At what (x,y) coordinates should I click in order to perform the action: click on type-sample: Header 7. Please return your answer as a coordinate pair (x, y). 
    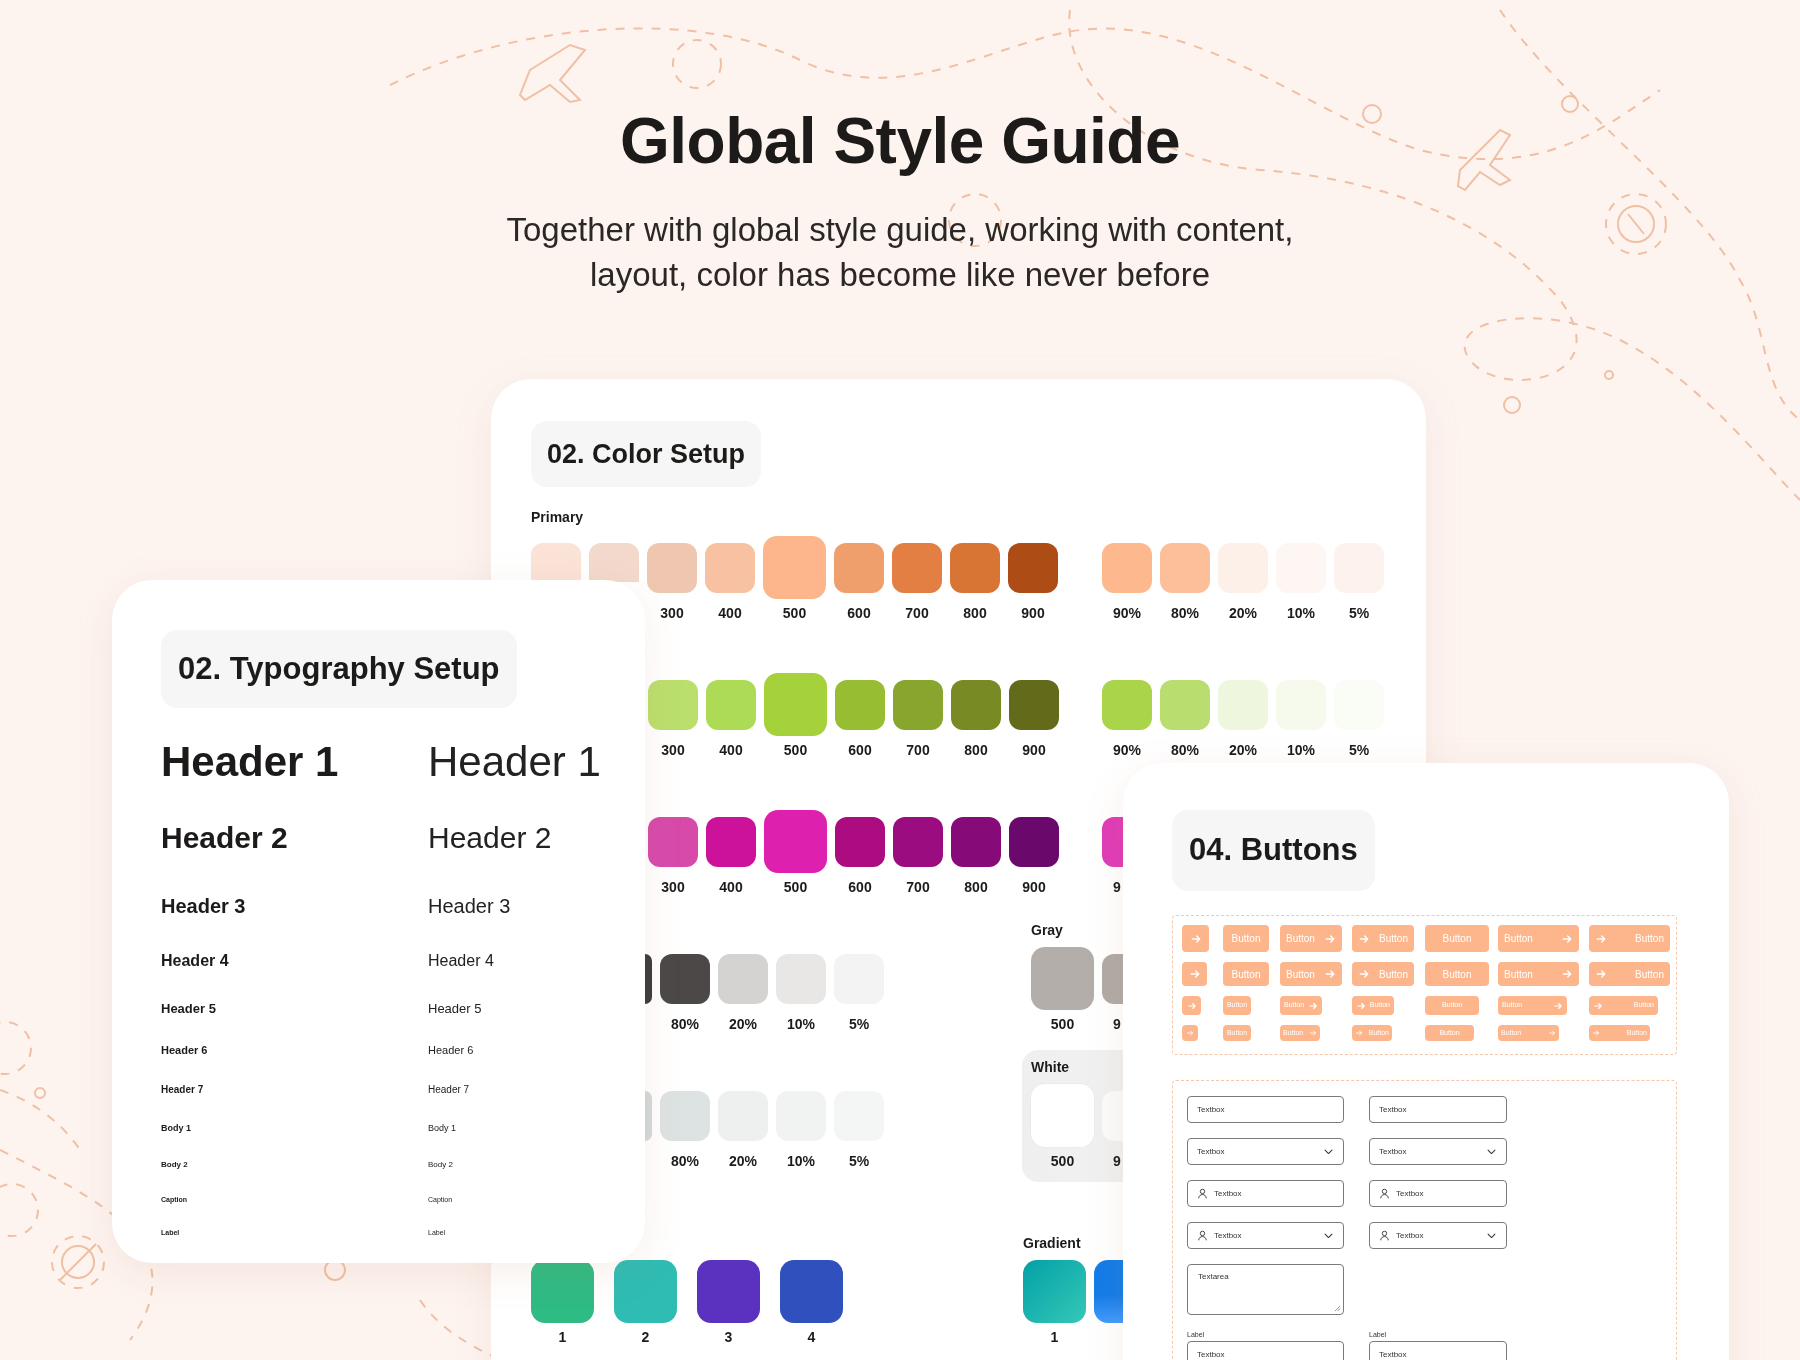
    Looking at the image, I should click on (182, 1090).